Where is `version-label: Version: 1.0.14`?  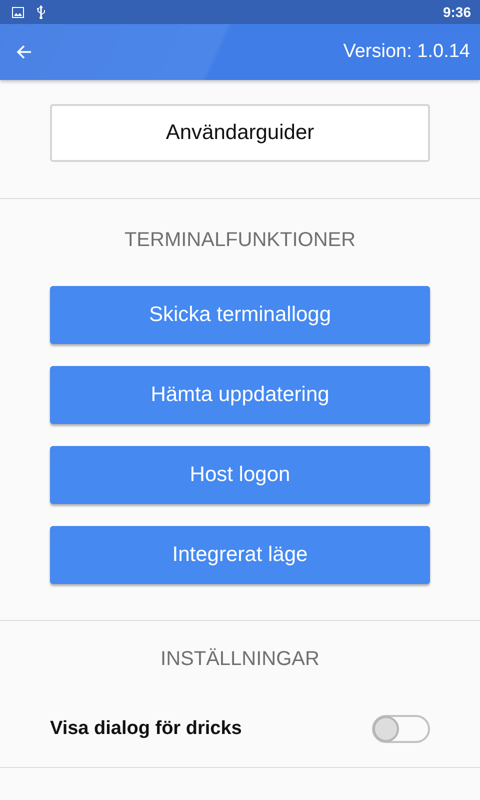
version-label: Version: 1.0.14 is located at coordinates (406, 52).